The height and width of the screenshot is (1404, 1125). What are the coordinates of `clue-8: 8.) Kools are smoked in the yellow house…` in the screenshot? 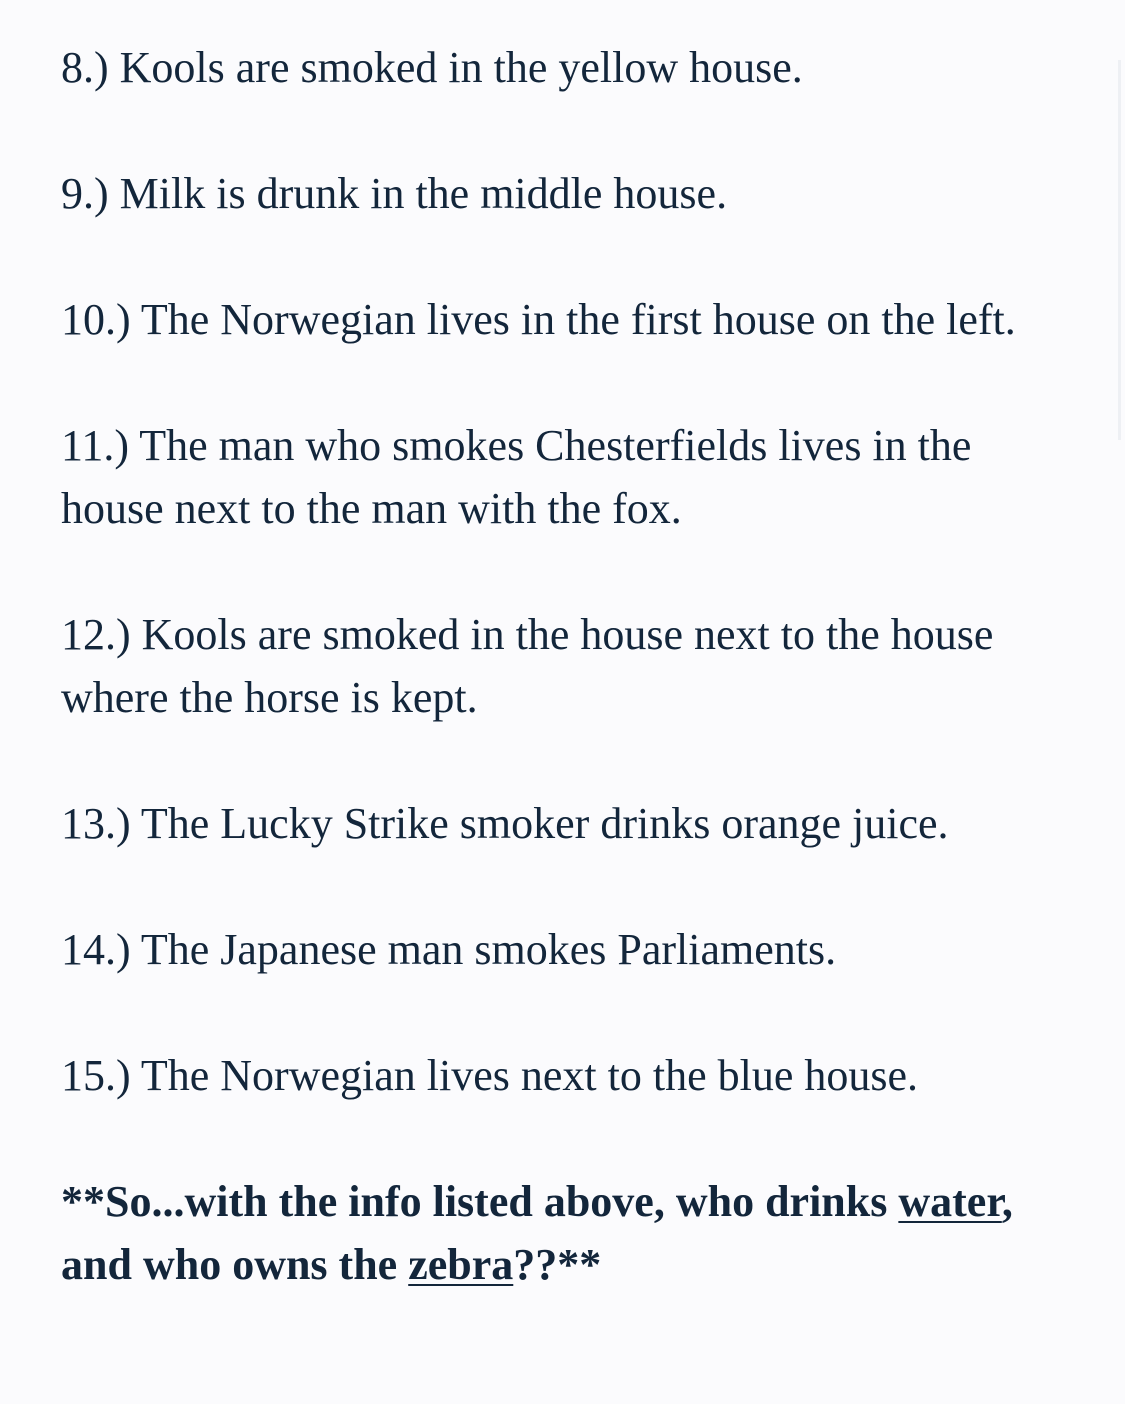 It's located at (571, 67).